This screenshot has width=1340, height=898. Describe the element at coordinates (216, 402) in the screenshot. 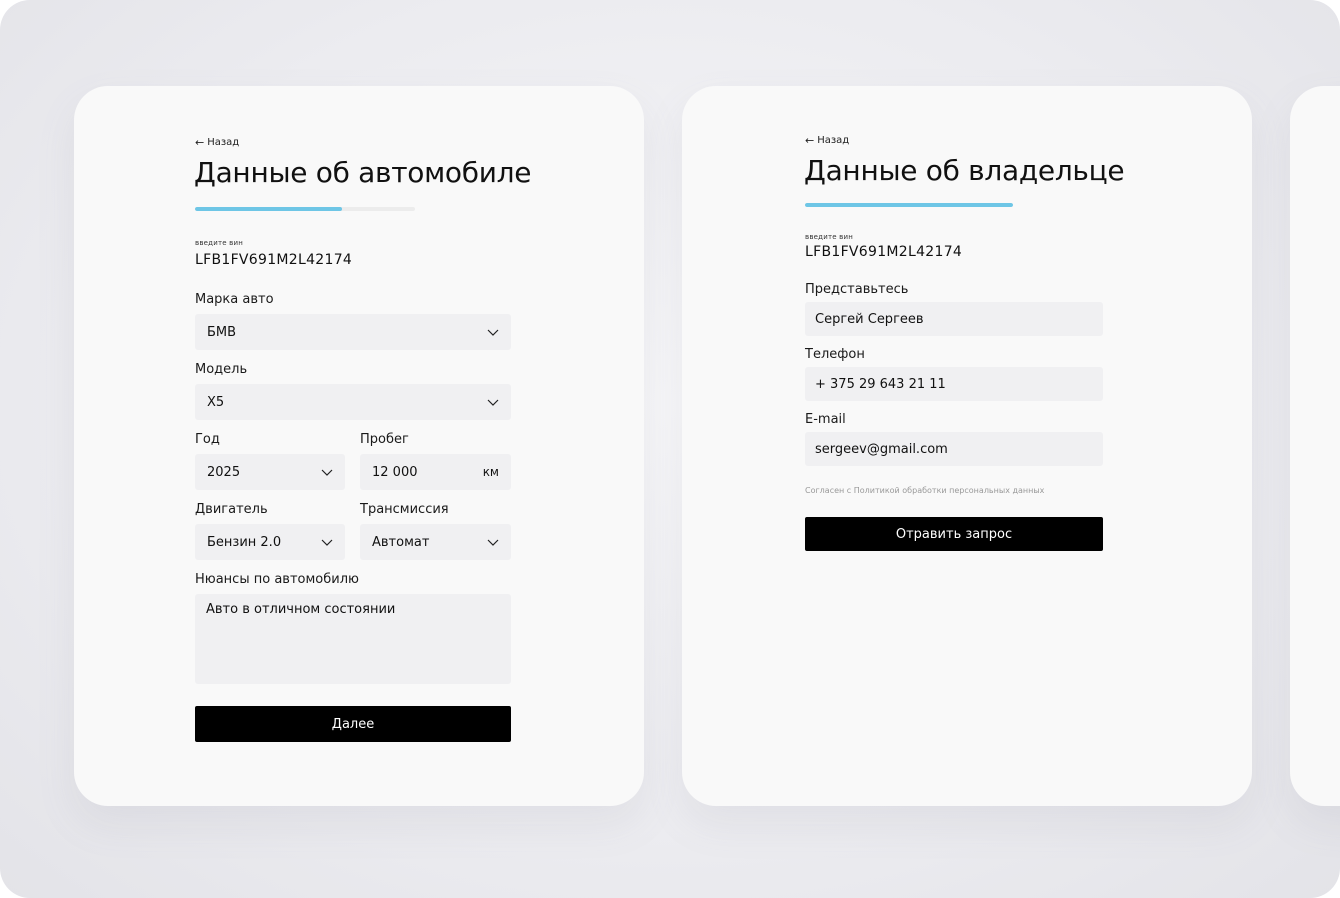

I see `model-value: X5` at that location.